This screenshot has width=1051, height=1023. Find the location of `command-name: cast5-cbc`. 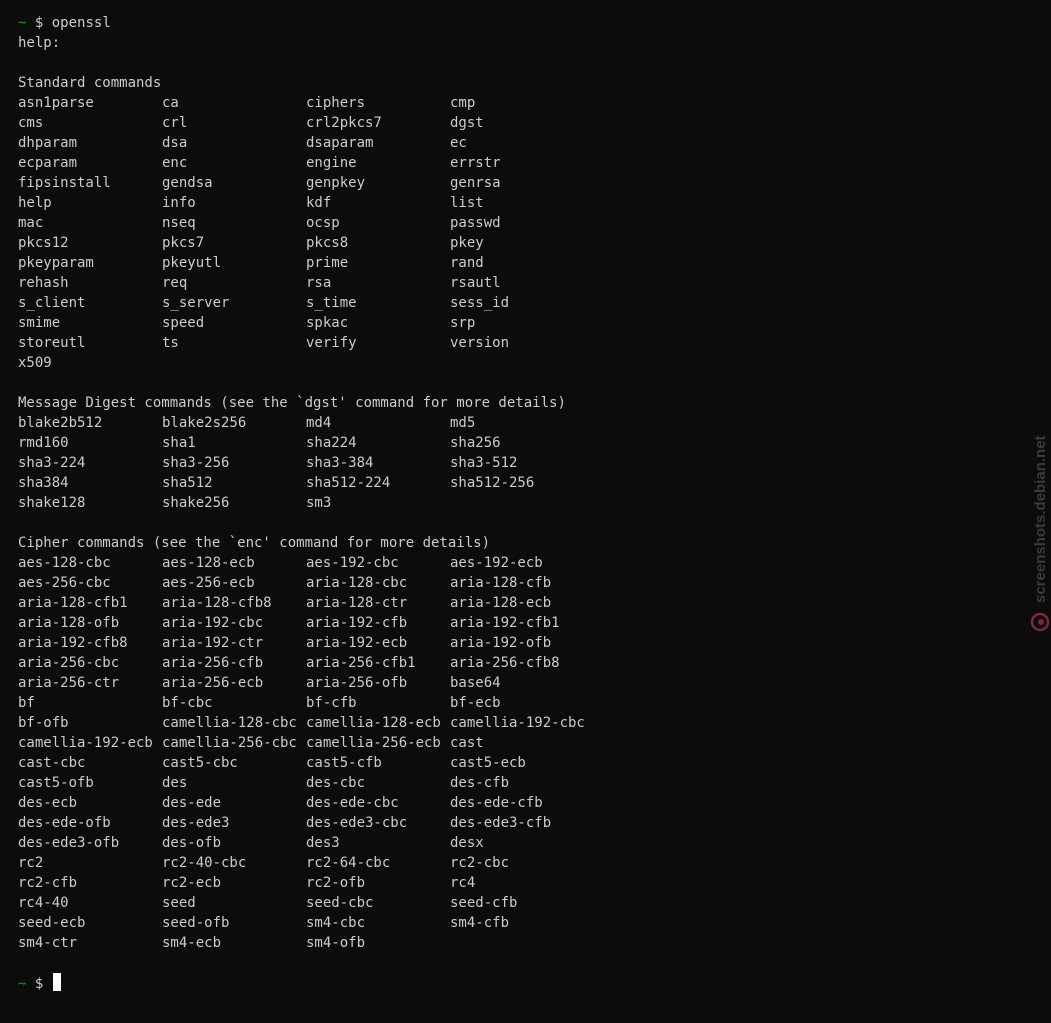

command-name: cast5-cbc is located at coordinates (200, 763).